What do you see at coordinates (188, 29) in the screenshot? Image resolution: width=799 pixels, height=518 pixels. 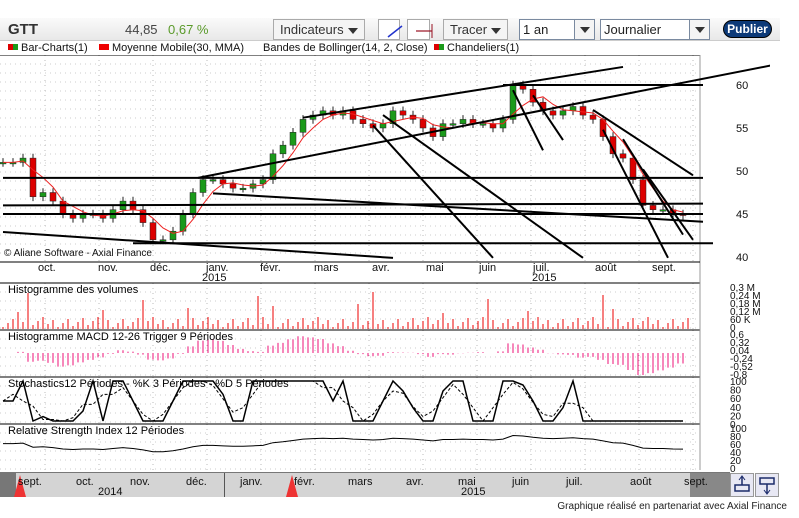 I see `change-percent: 0,67 %` at bounding box center [188, 29].